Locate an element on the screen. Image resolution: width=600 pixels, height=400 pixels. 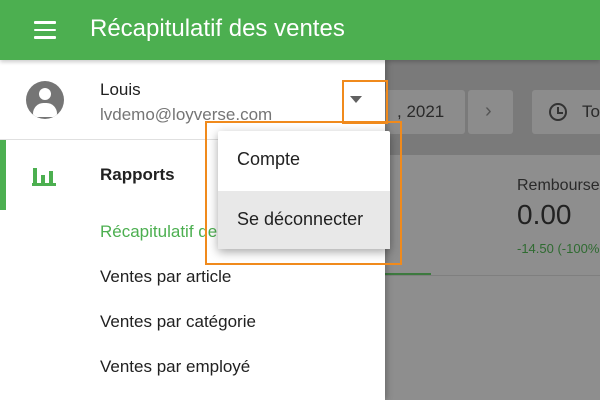
refunds-label: Rembourse is located at coordinates (558, 185).